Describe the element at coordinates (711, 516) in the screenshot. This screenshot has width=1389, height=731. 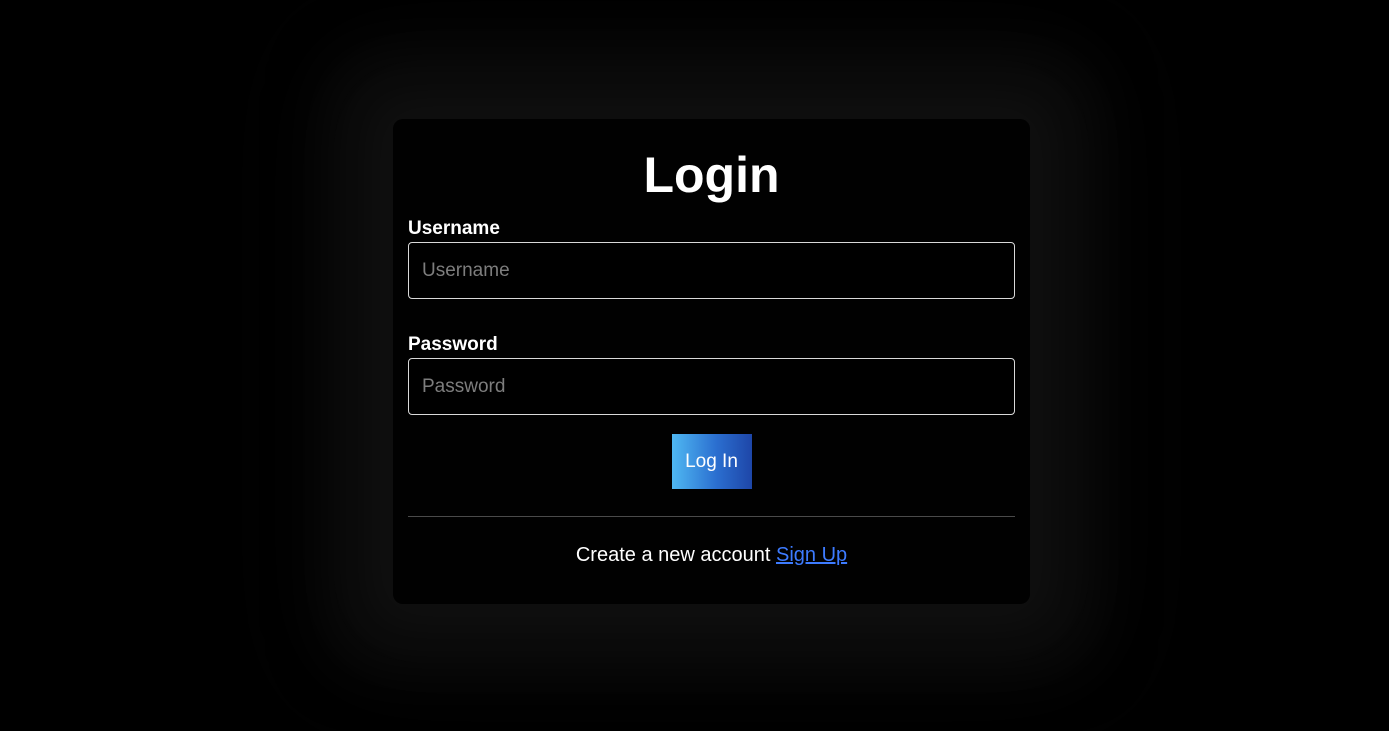
I see `divider` at that location.